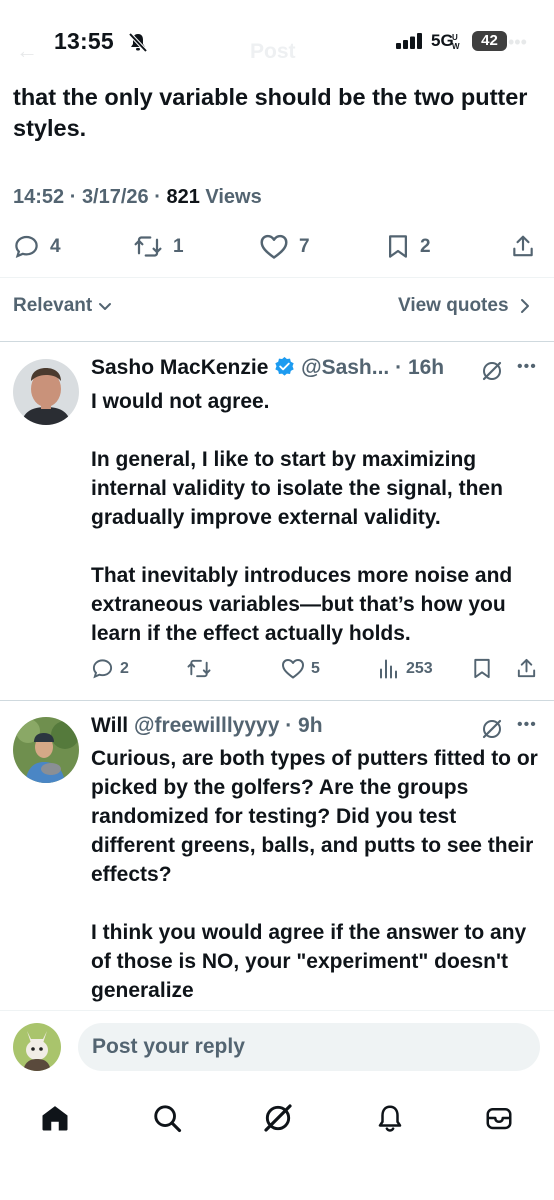 This screenshot has width=554, height=1200. I want to click on notifications-icon, so click(390, 1118).